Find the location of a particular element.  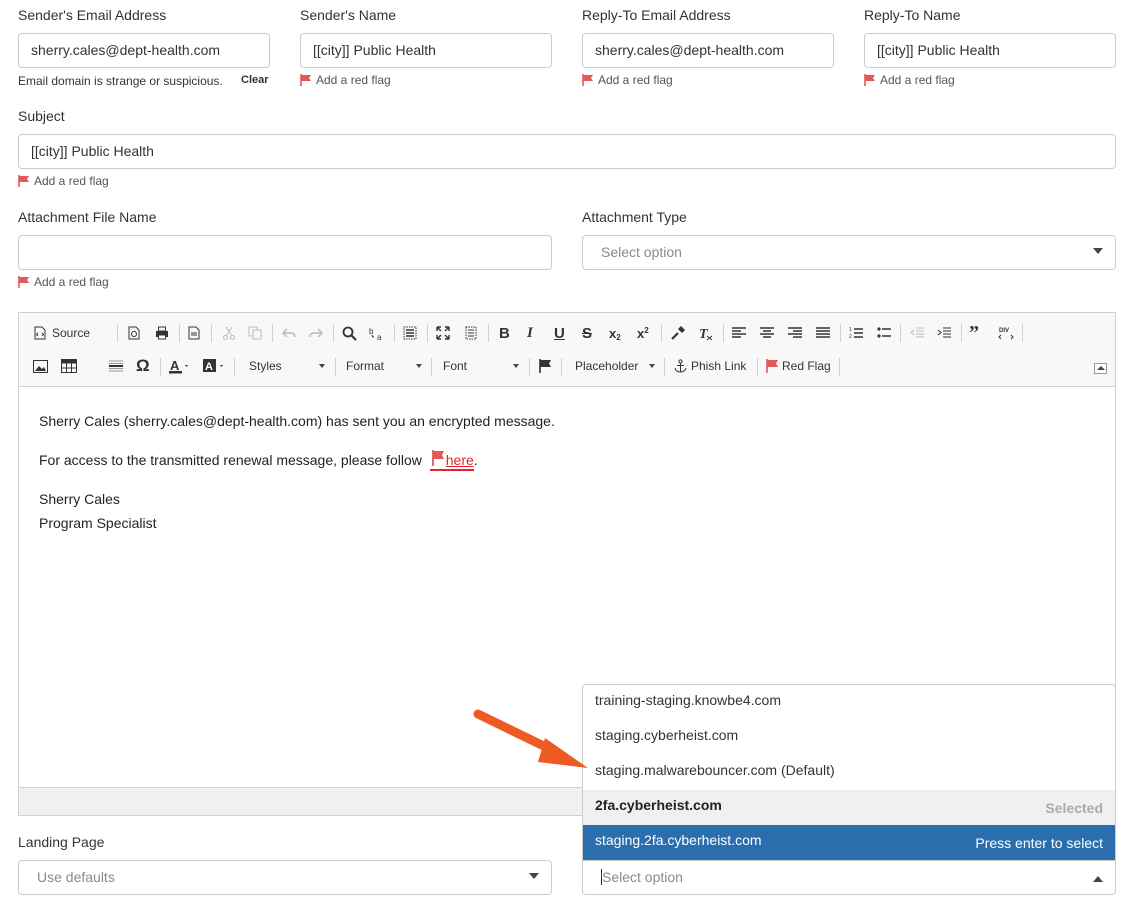

text-color-icon: A is located at coordinates (180, 366).